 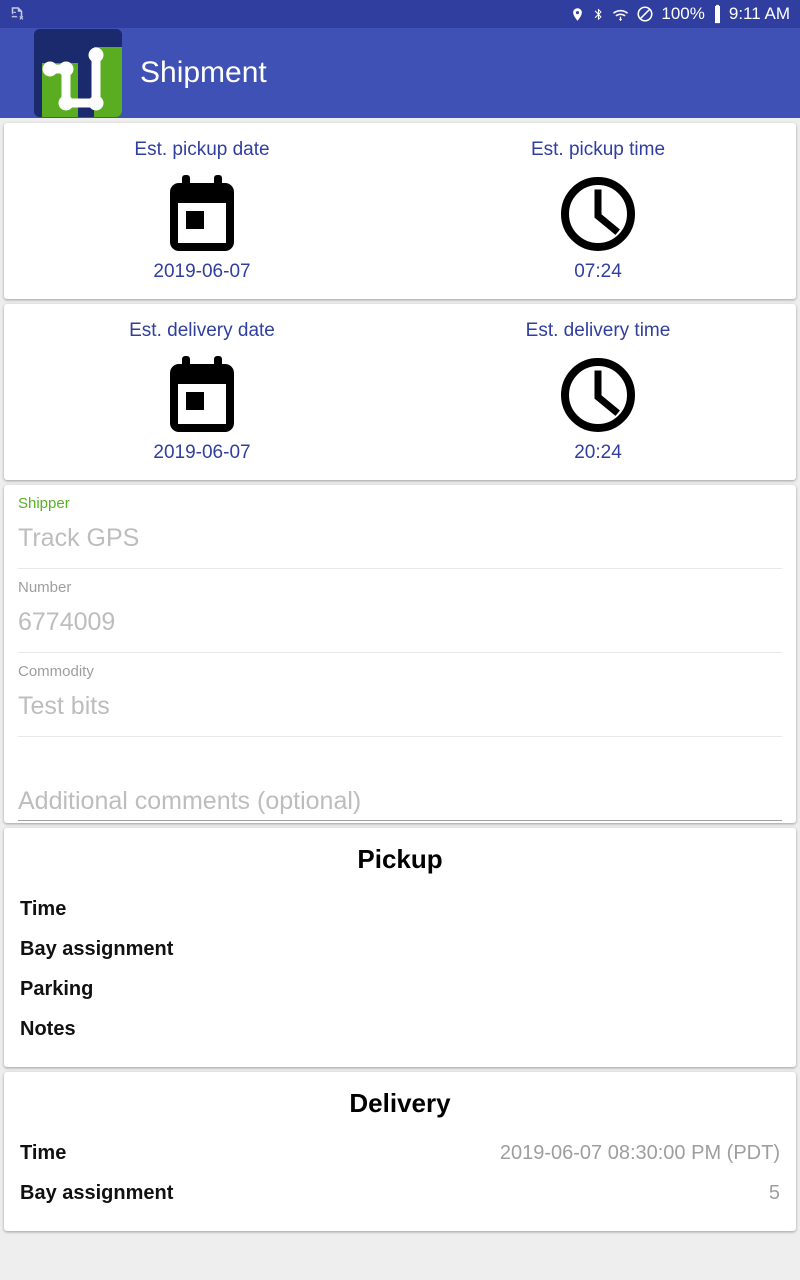 I want to click on est-delivery-date-column: Est. delivery date 2019-06-07, so click(x=202, y=393).